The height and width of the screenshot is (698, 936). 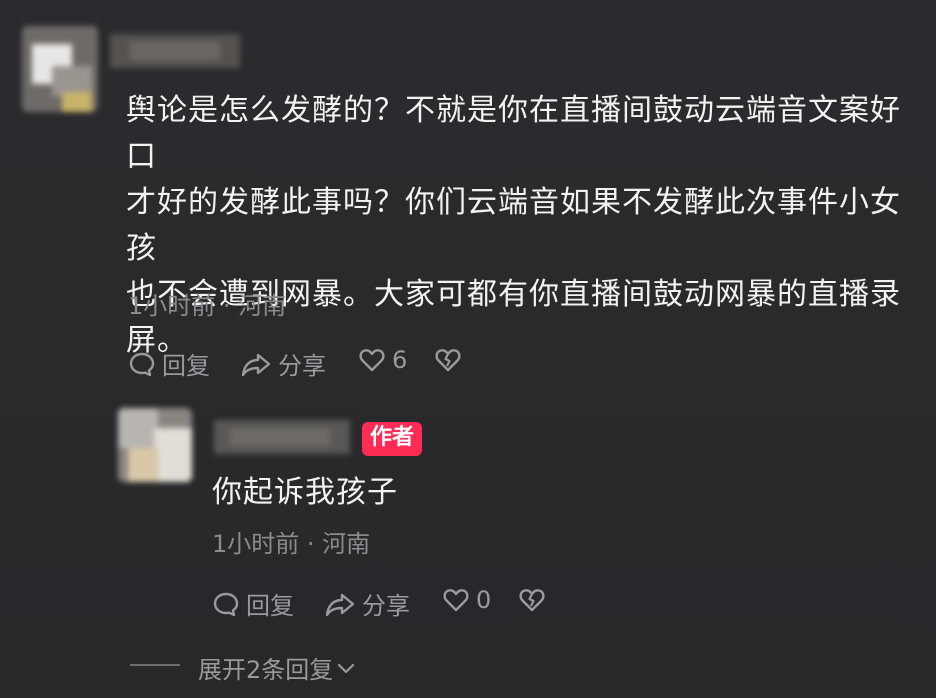 I want to click on author-badge: 作者, so click(x=392, y=439).